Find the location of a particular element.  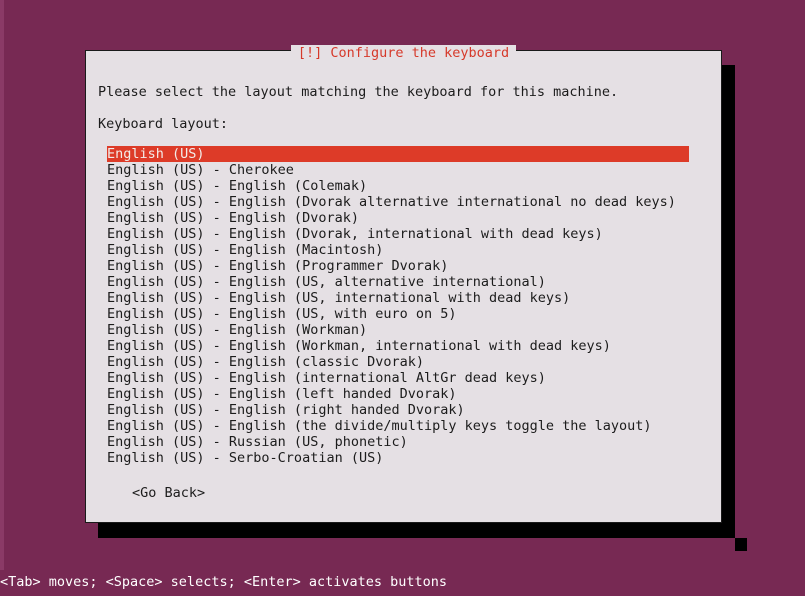

keyboard-layout-label: Keyboard layout: is located at coordinates (163, 124).